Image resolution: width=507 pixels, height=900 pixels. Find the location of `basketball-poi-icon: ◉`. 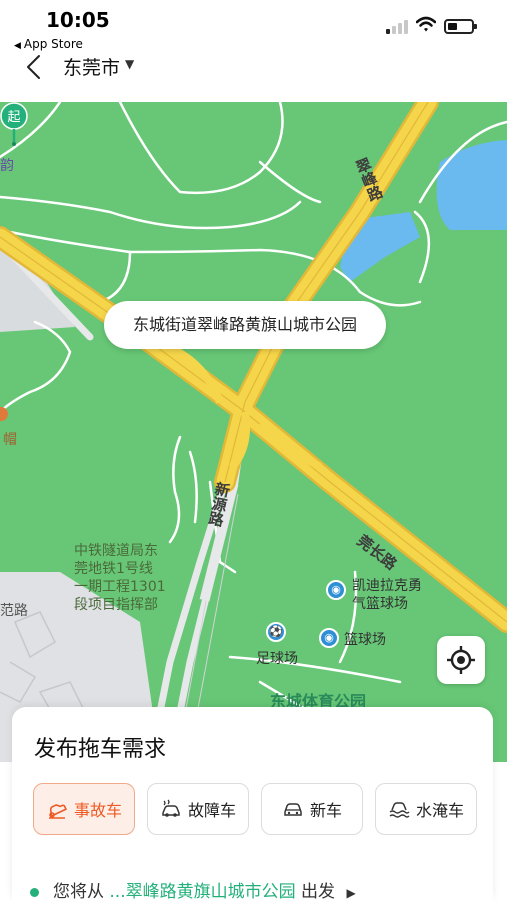

basketball-poi-icon: ◉ is located at coordinates (336, 590).